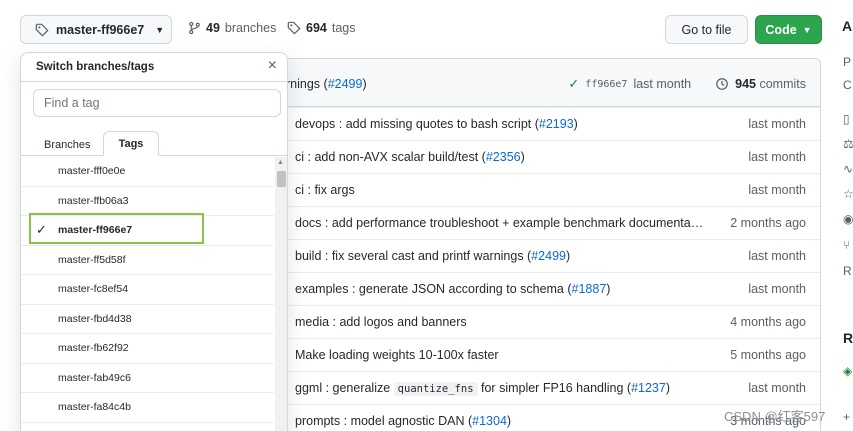 The image size is (853, 431). Describe the element at coordinates (147, 201) in the screenshot. I see `tag-item: master-ffb06a3` at that location.